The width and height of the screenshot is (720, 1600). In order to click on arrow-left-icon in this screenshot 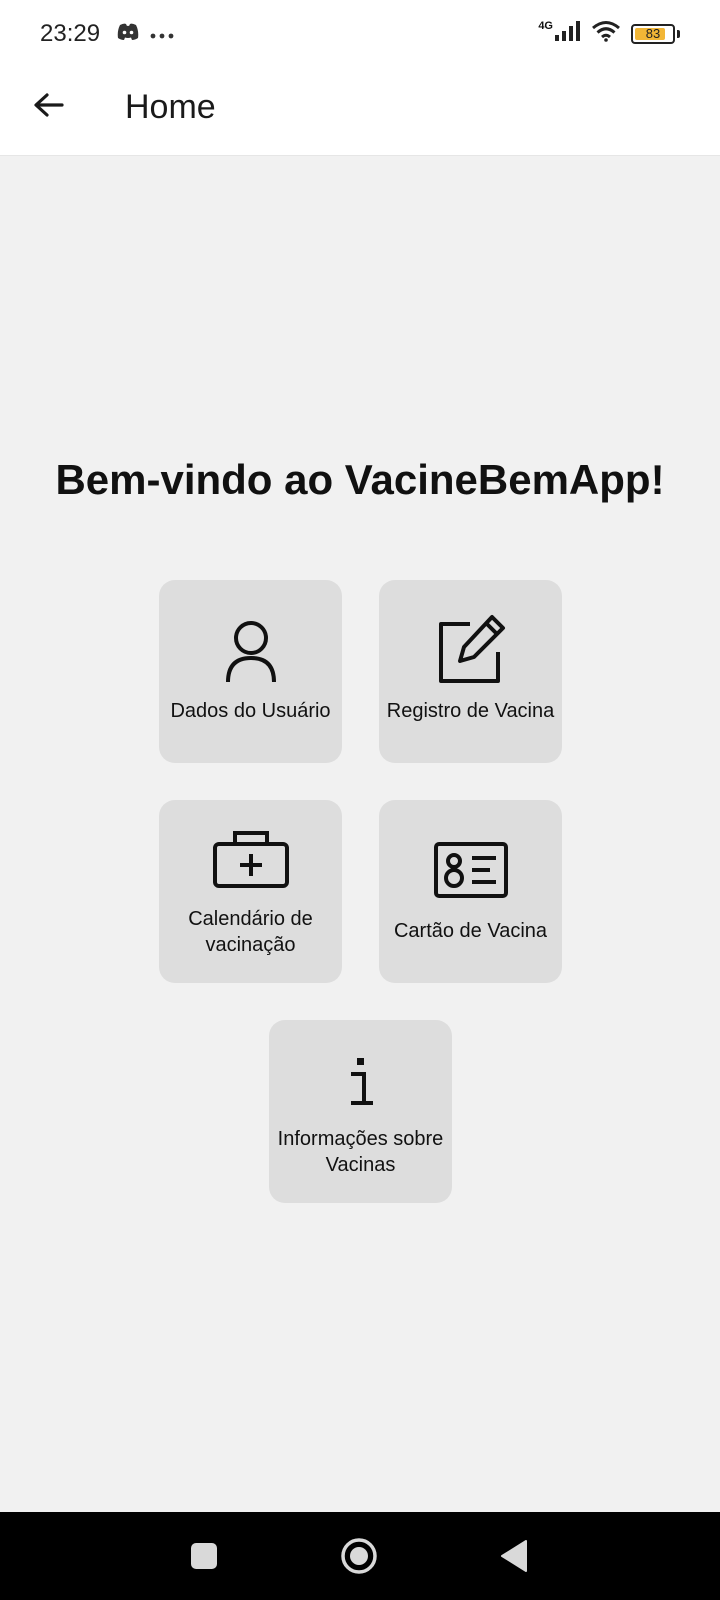, I will do `click(49, 105)`.